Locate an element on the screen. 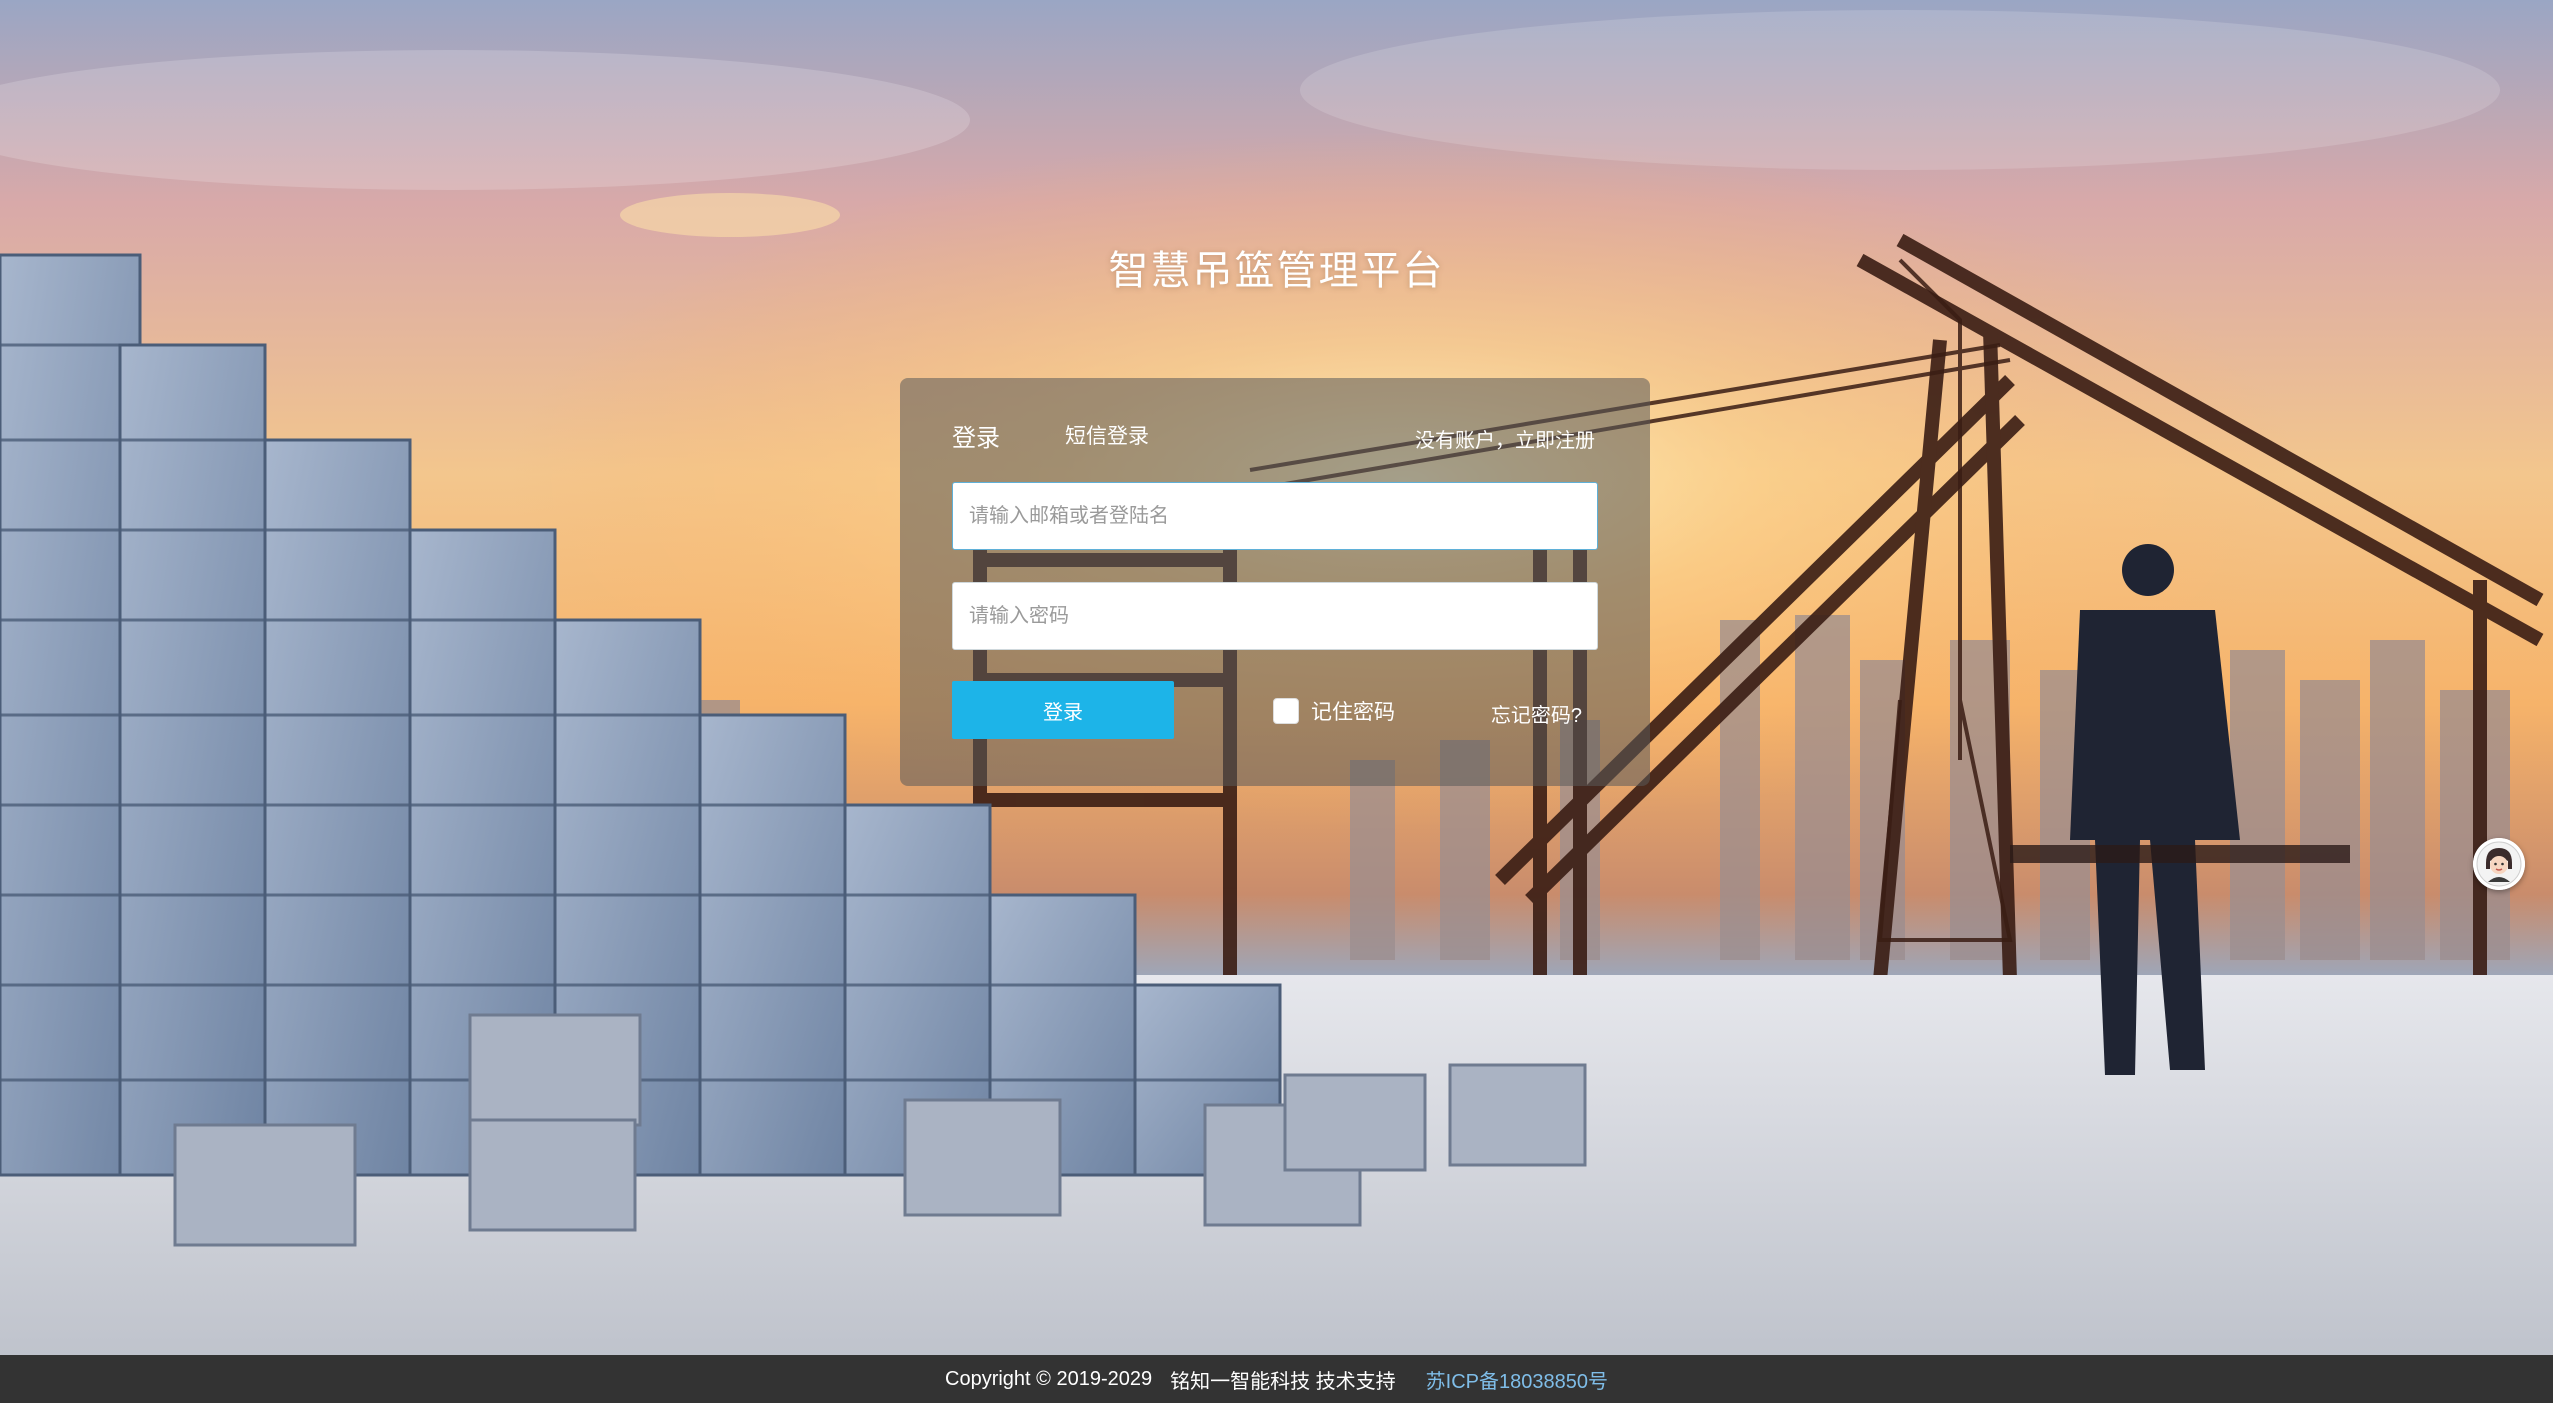  customer-service-avatar-icon is located at coordinates (2499, 864).